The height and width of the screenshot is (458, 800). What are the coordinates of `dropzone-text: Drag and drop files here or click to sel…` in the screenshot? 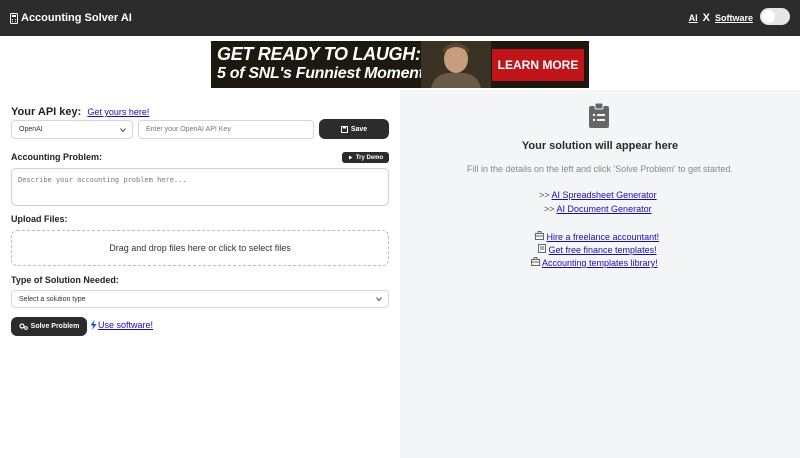 It's located at (200, 248).